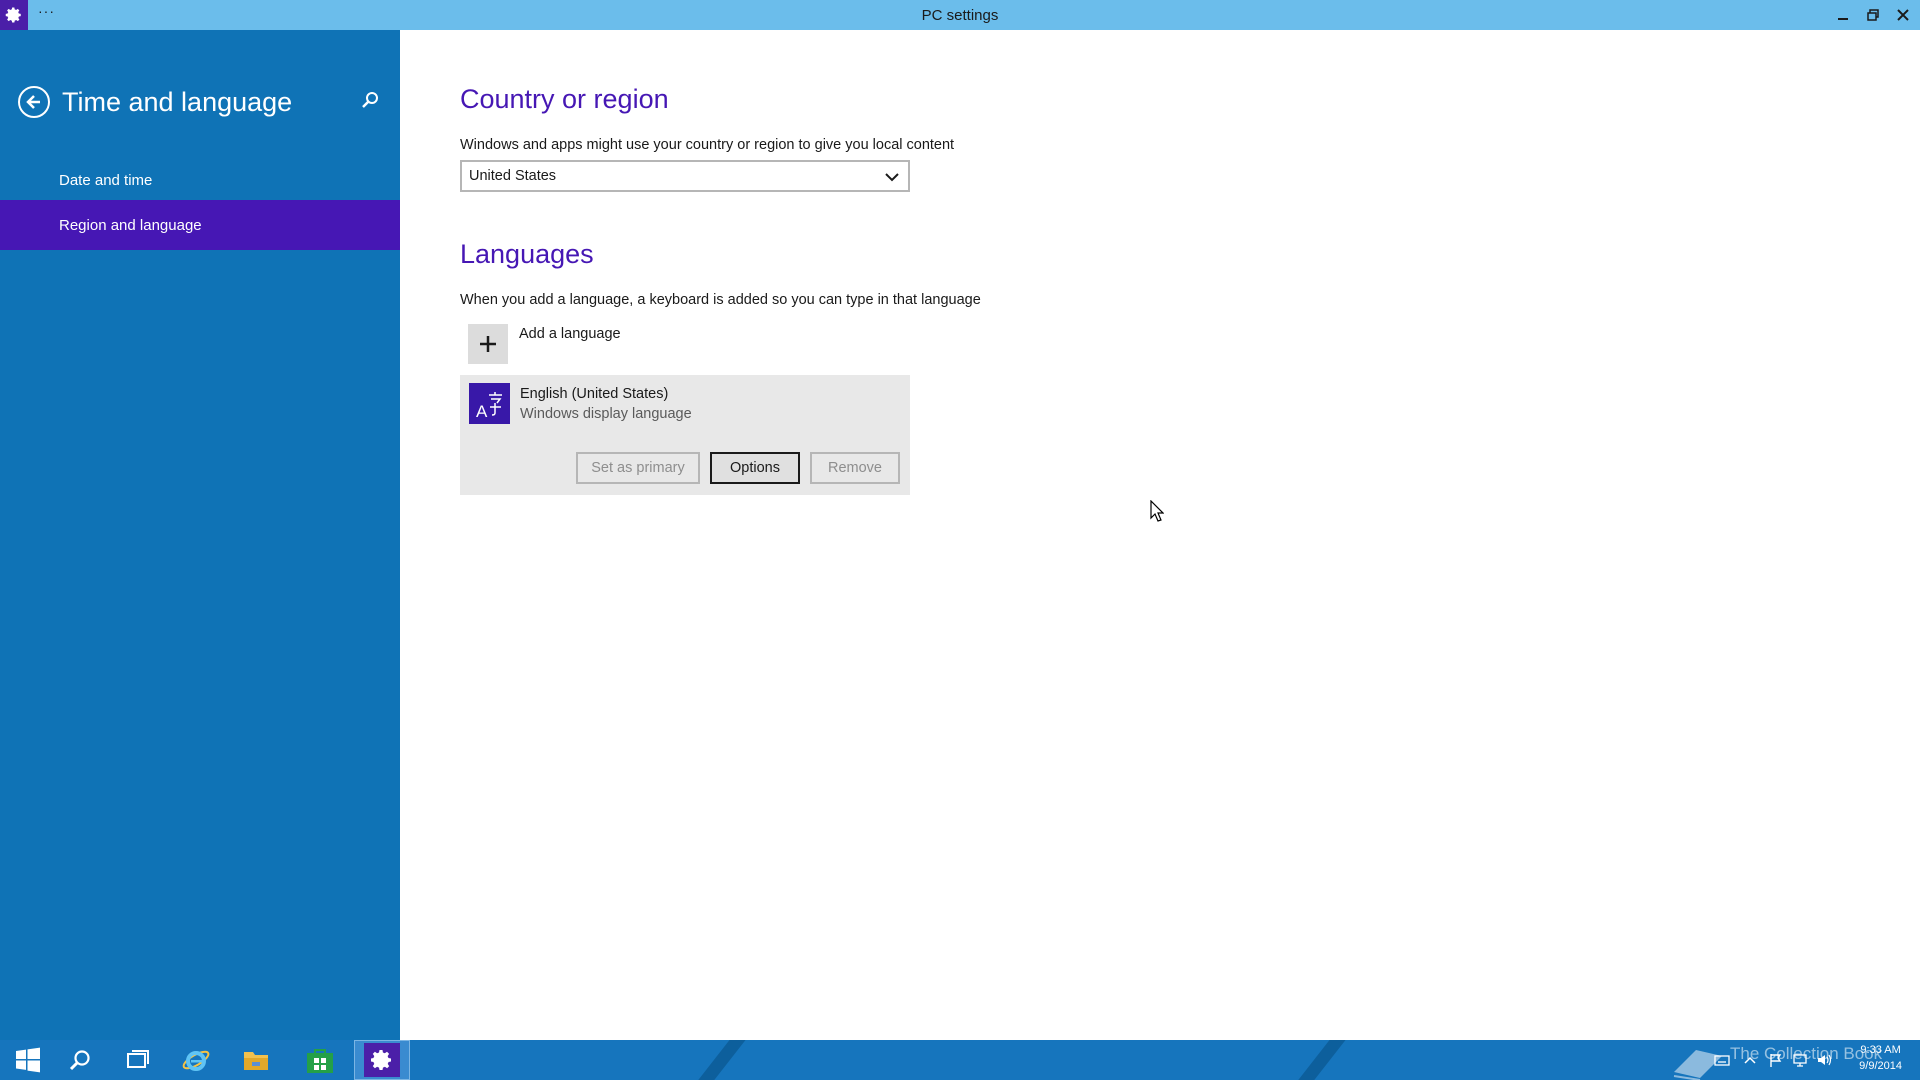 Image resolution: width=1920 pixels, height=1080 pixels. I want to click on taskbar: The Collection Book 9:33 AM 9/9/2014, so click(960, 1060).